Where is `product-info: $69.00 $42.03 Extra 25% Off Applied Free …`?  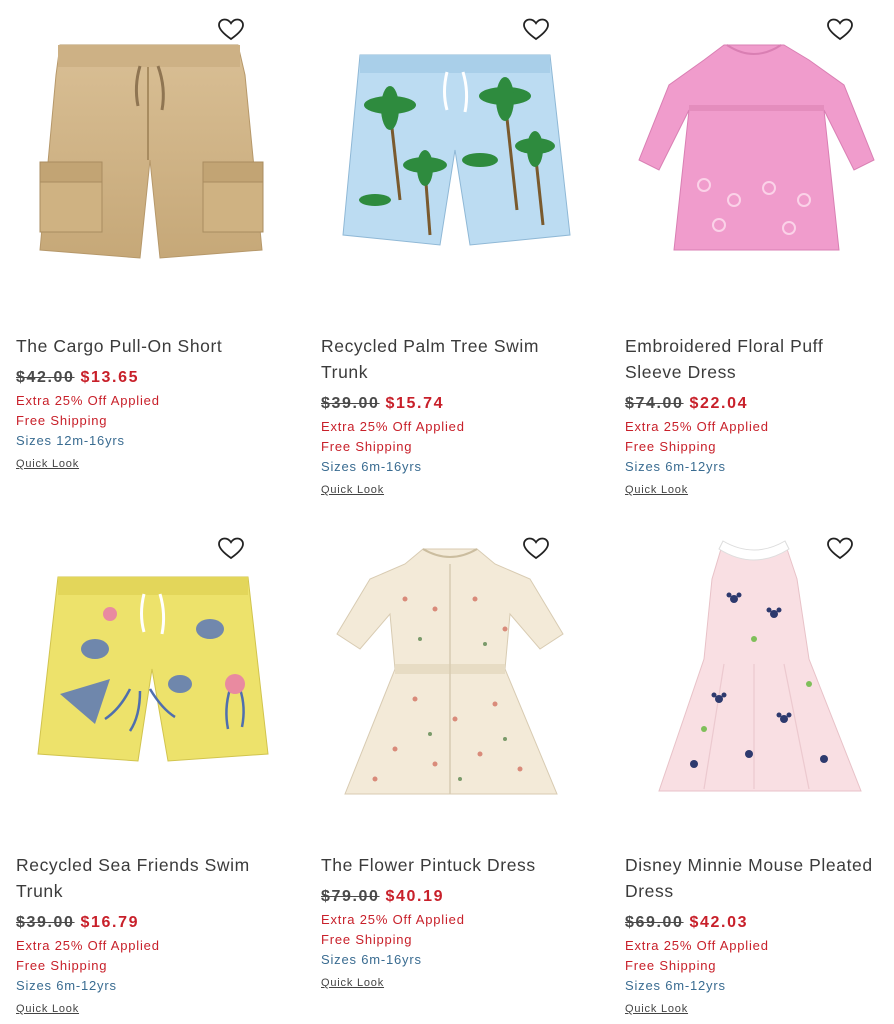
product-info: $69.00 $42.03 Extra 25% Off Applied Free … is located at coordinates (759, 963).